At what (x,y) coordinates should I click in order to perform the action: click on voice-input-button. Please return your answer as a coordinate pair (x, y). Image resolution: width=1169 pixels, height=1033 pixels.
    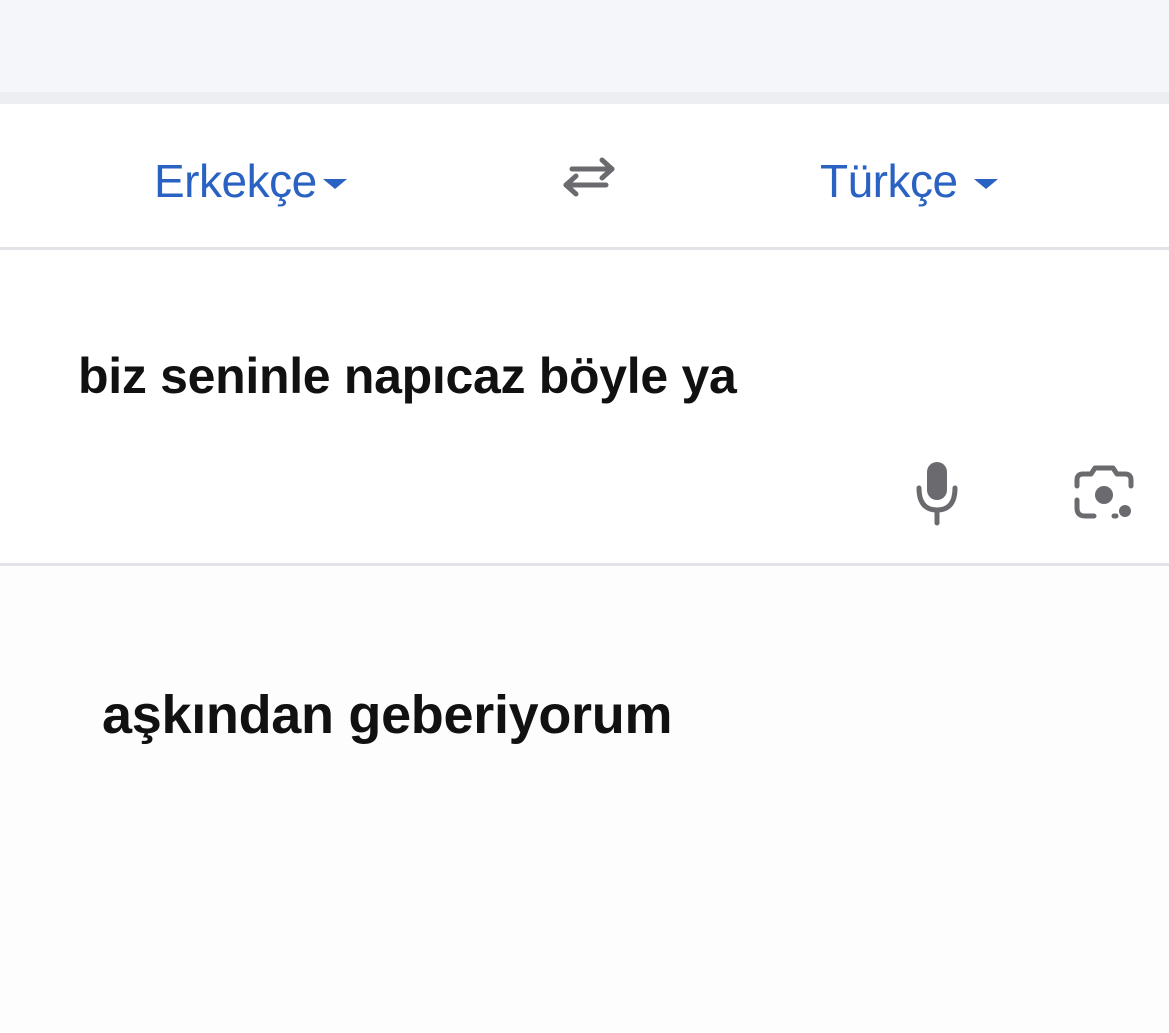
    Looking at the image, I should click on (937, 493).